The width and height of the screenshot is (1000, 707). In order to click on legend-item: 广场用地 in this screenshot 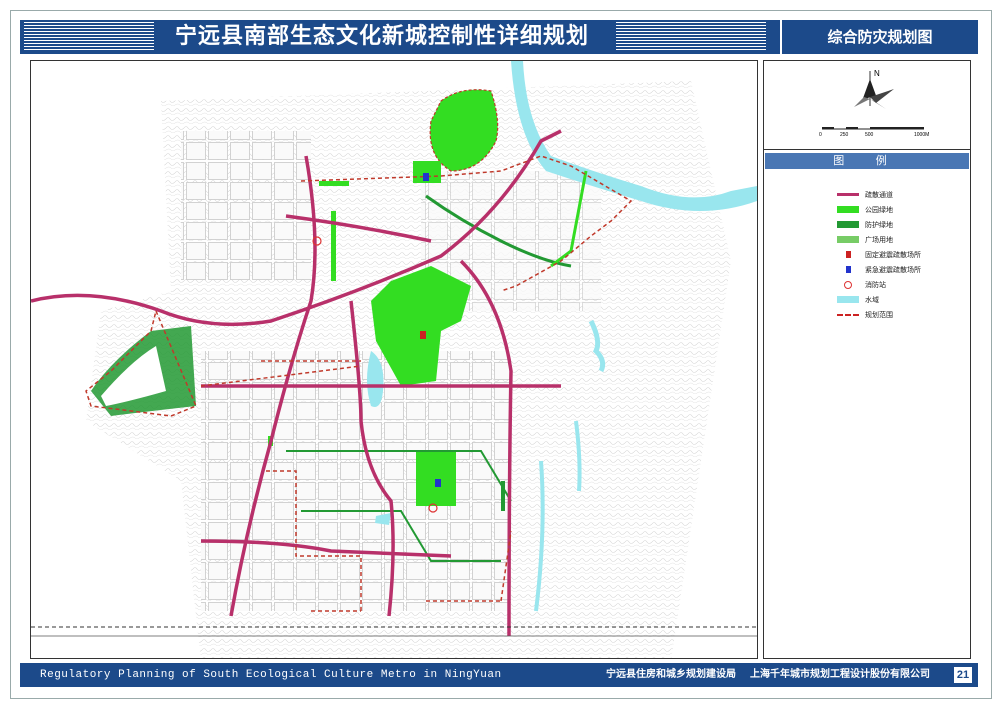, I will do `click(901, 239)`.